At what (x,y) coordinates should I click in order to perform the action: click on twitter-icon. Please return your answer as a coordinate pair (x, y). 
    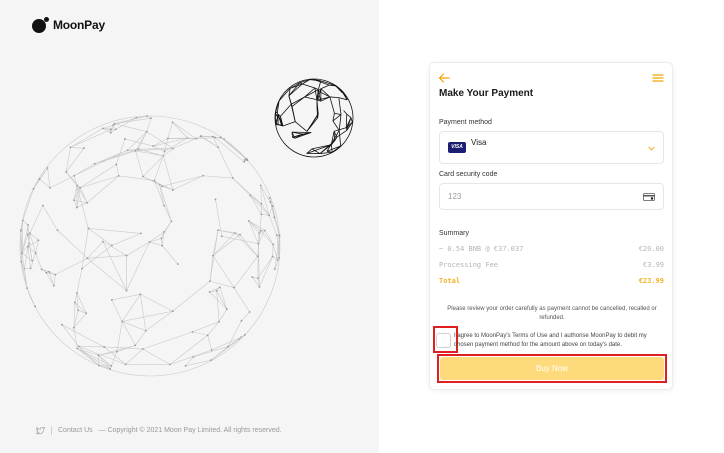
    Looking at the image, I should click on (40, 430).